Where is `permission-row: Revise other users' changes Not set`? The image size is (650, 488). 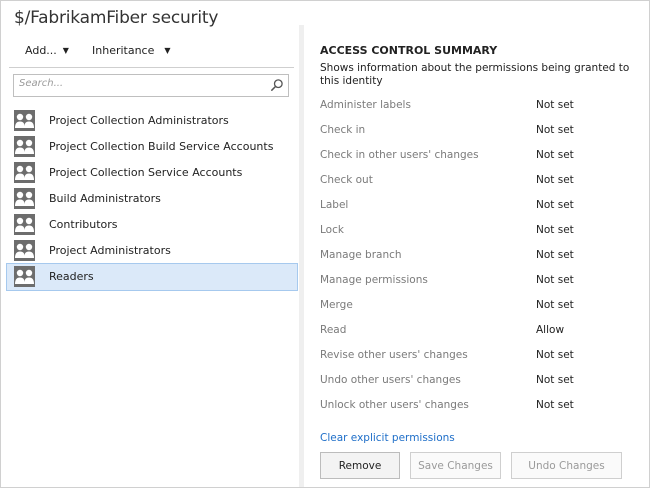 permission-row: Revise other users' changes Not set is located at coordinates (480, 359).